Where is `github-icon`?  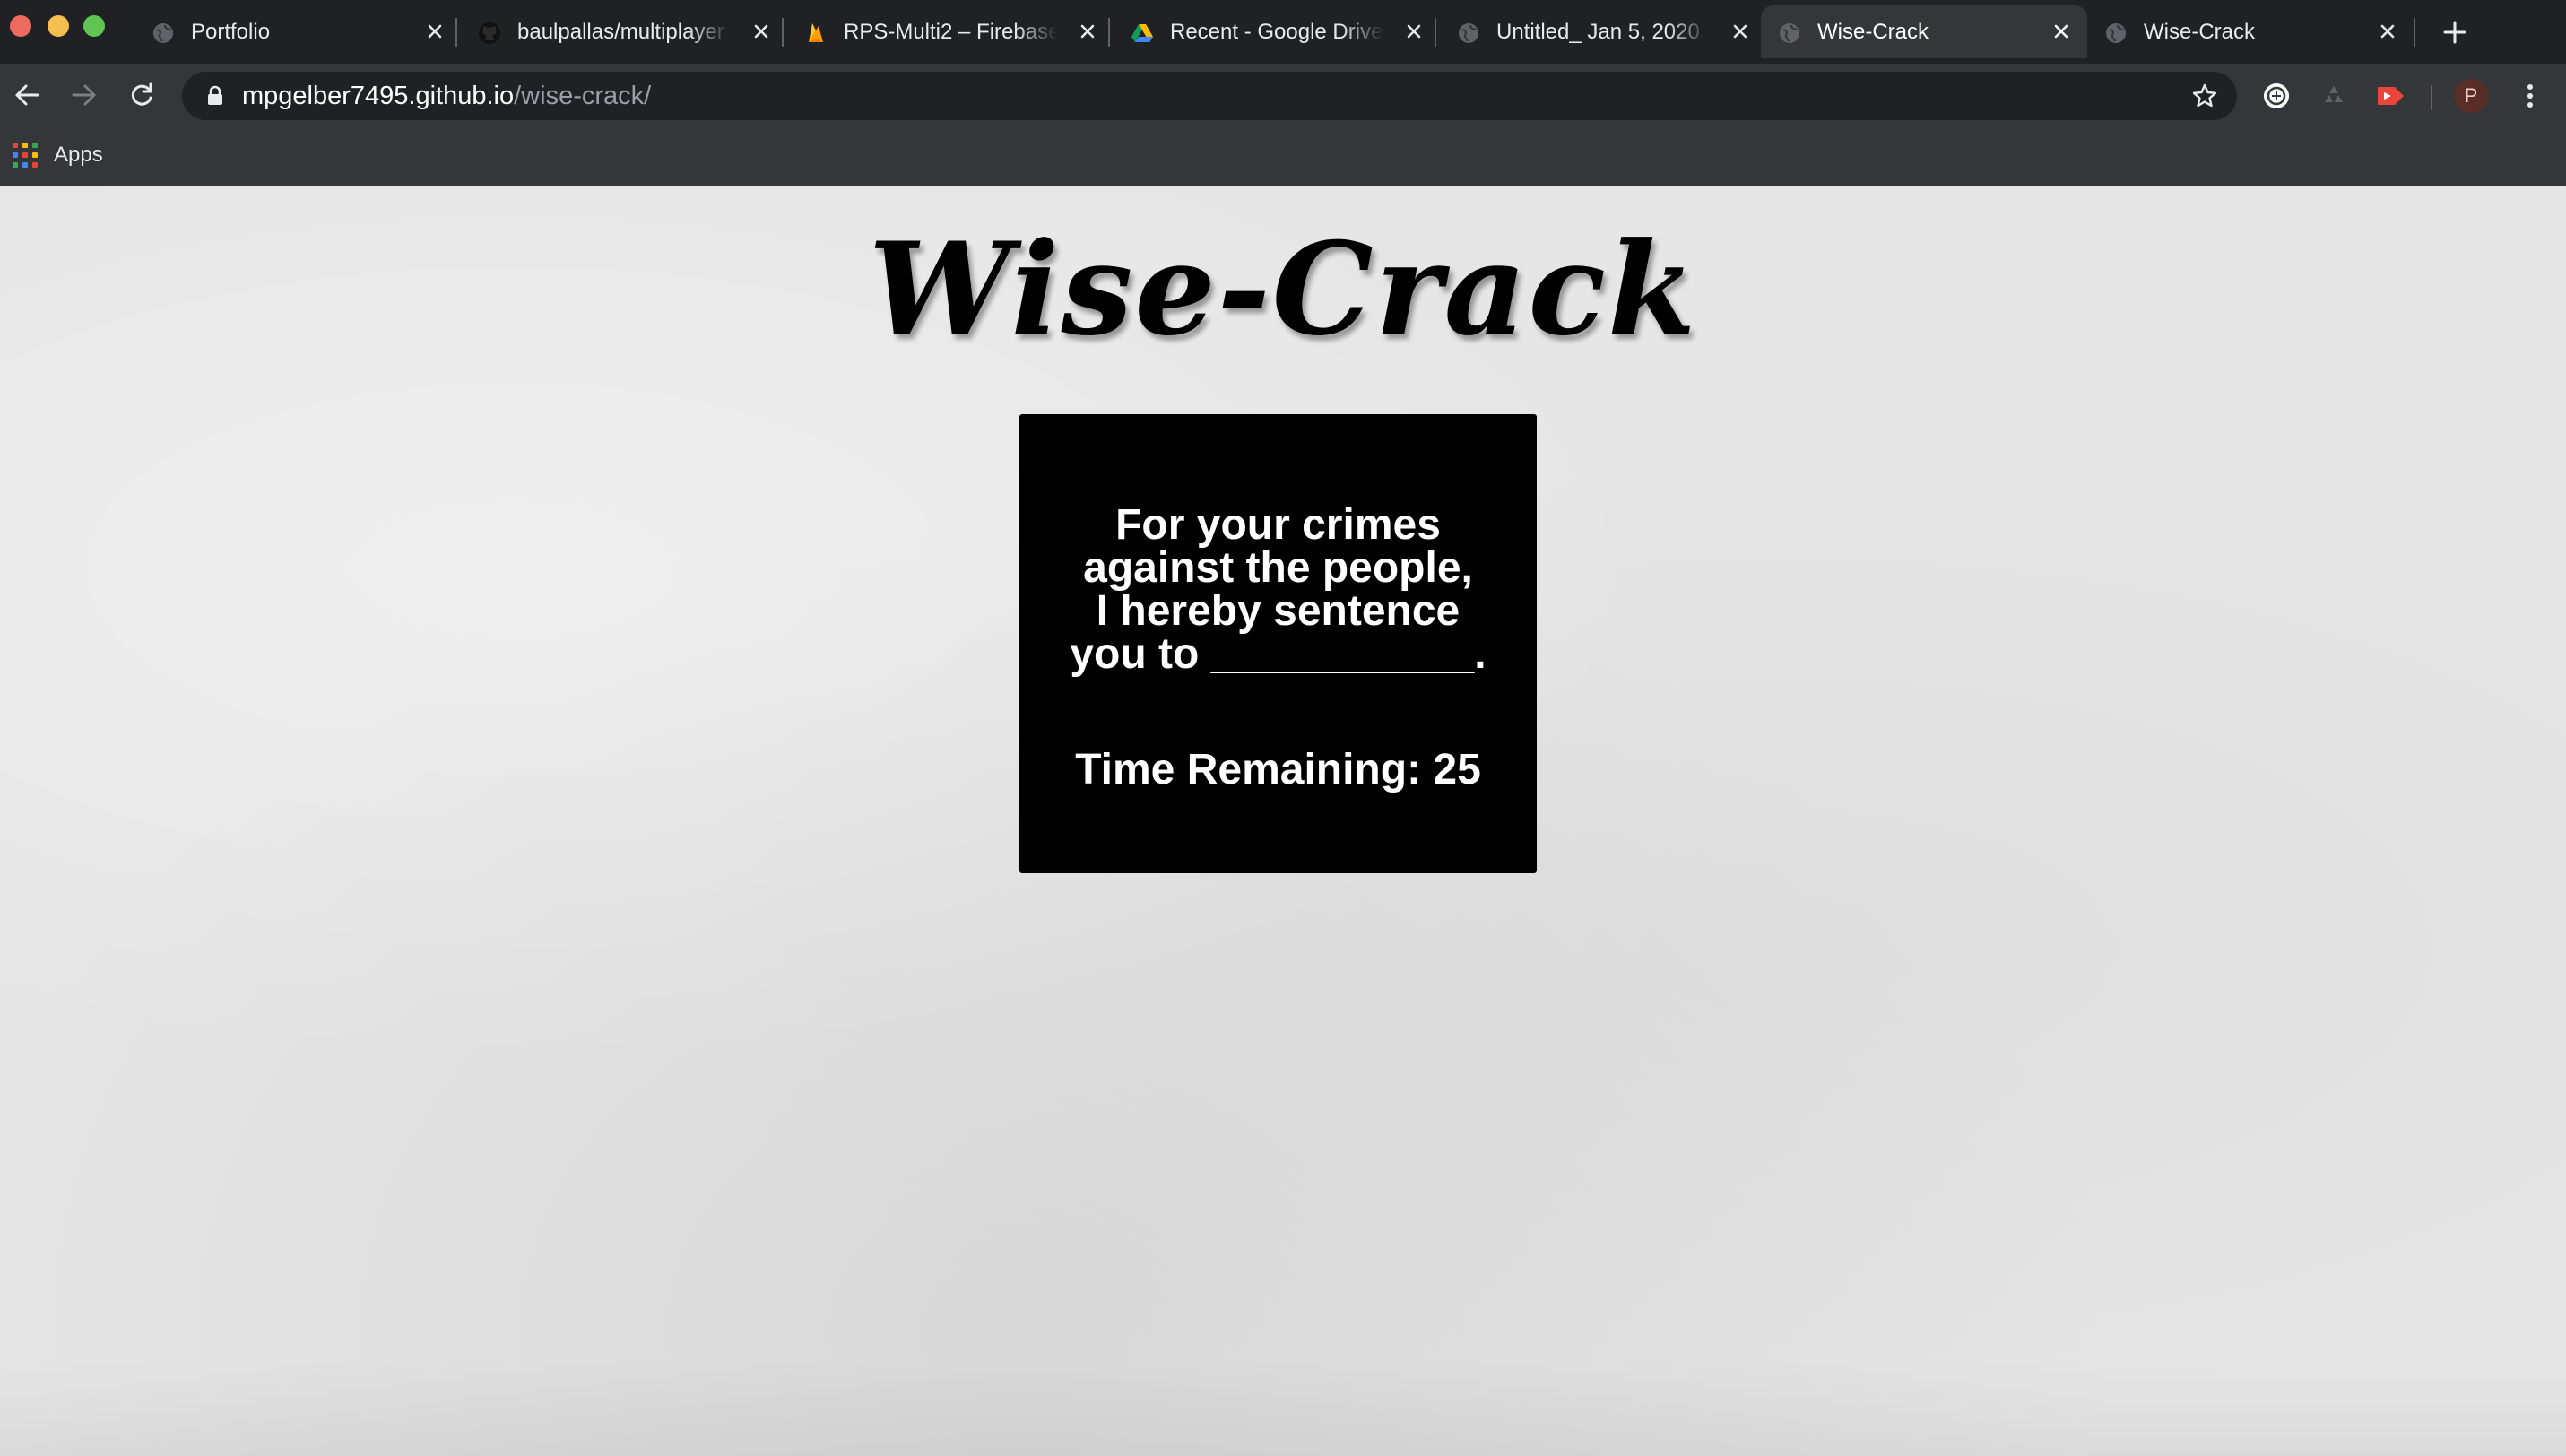
github-icon is located at coordinates (489, 33).